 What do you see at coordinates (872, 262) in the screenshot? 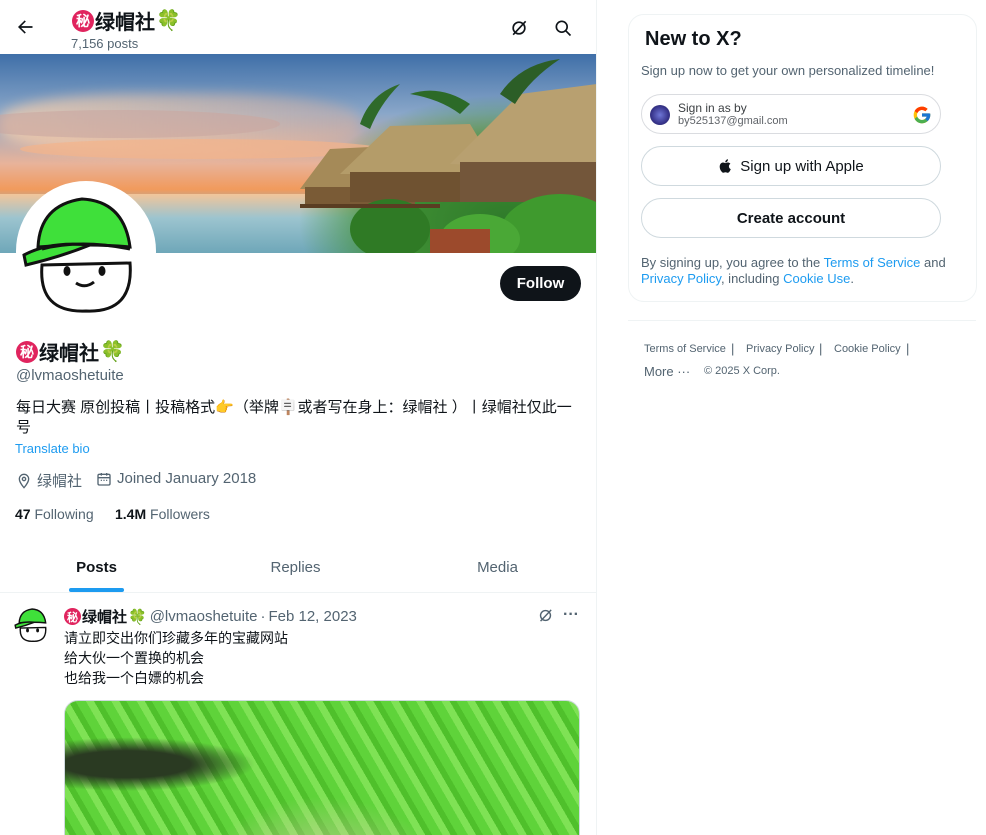
I see `terms-link: Terms of Service` at bounding box center [872, 262].